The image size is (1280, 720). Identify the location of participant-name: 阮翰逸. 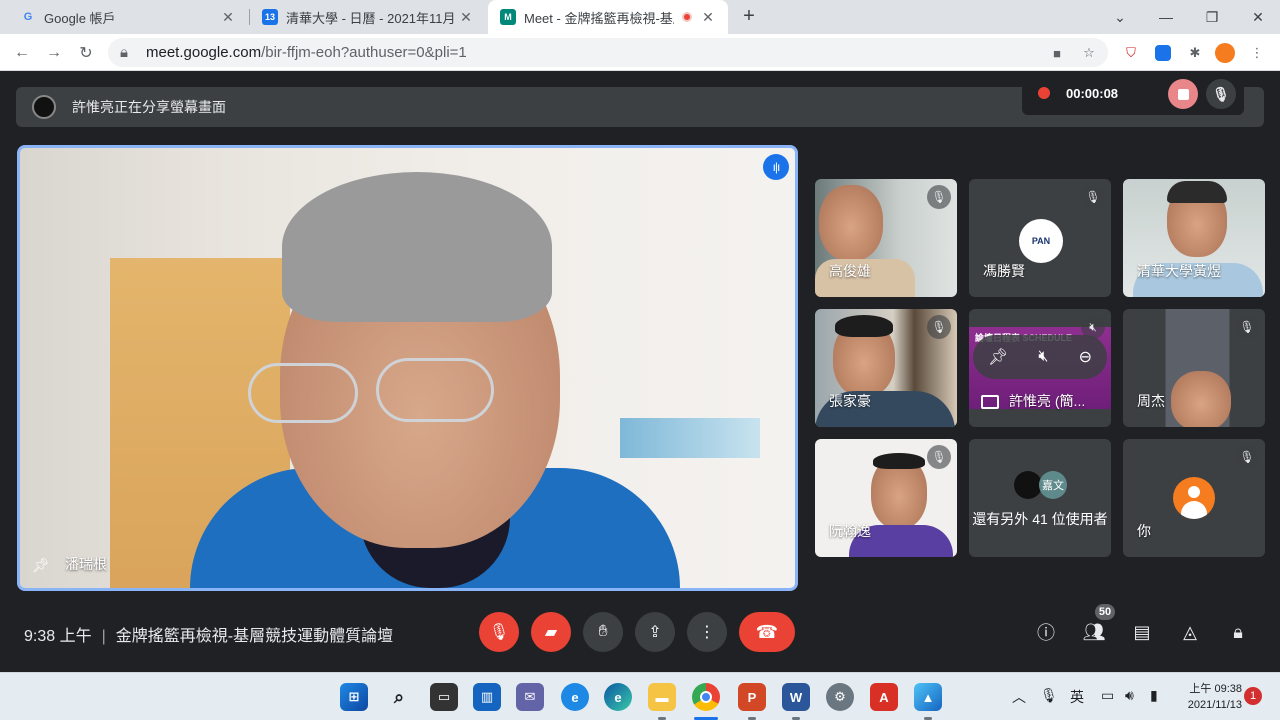
(850, 531).